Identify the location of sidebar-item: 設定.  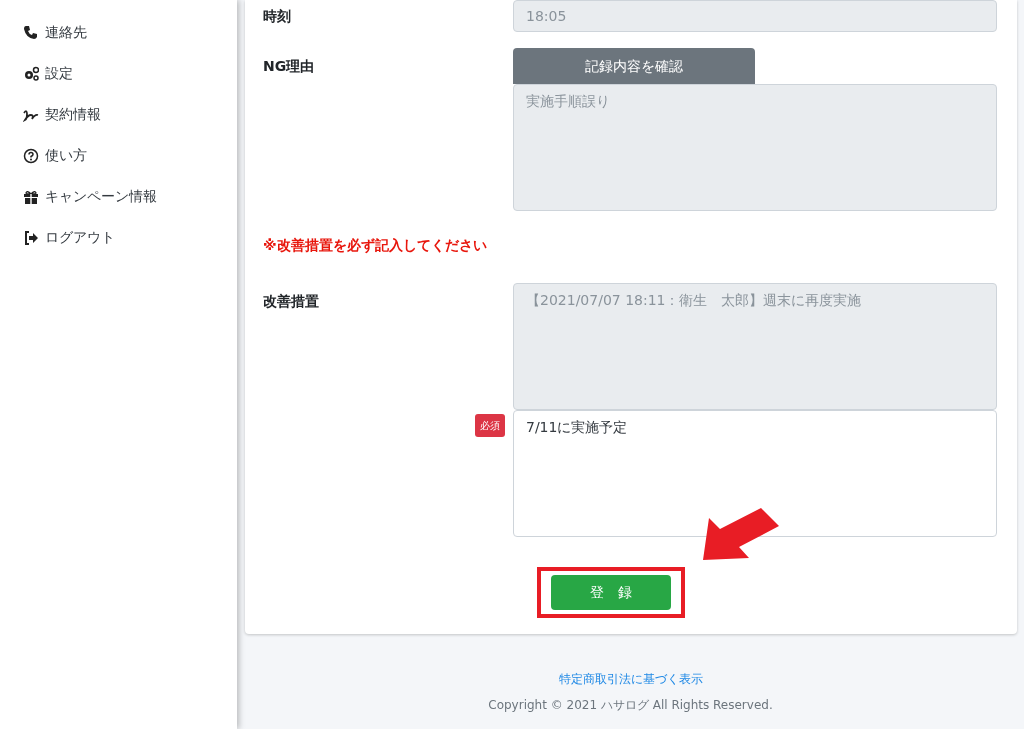
(118, 73).